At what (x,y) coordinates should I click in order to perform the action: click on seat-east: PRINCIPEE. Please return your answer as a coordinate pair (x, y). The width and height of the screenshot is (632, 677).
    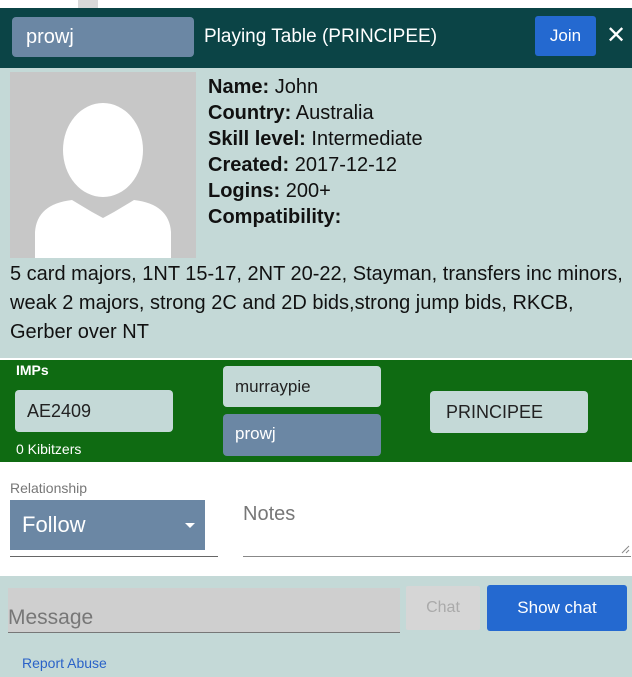
    Looking at the image, I should click on (509, 412).